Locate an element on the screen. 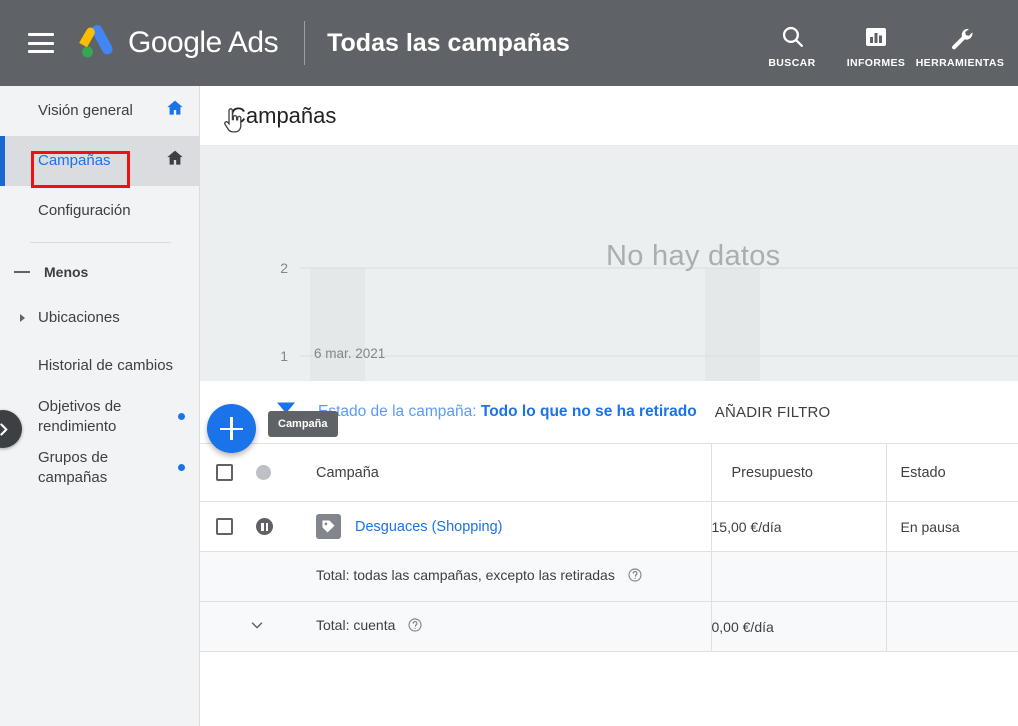 The width and height of the screenshot is (1018, 726). header-divider is located at coordinates (305, 43).